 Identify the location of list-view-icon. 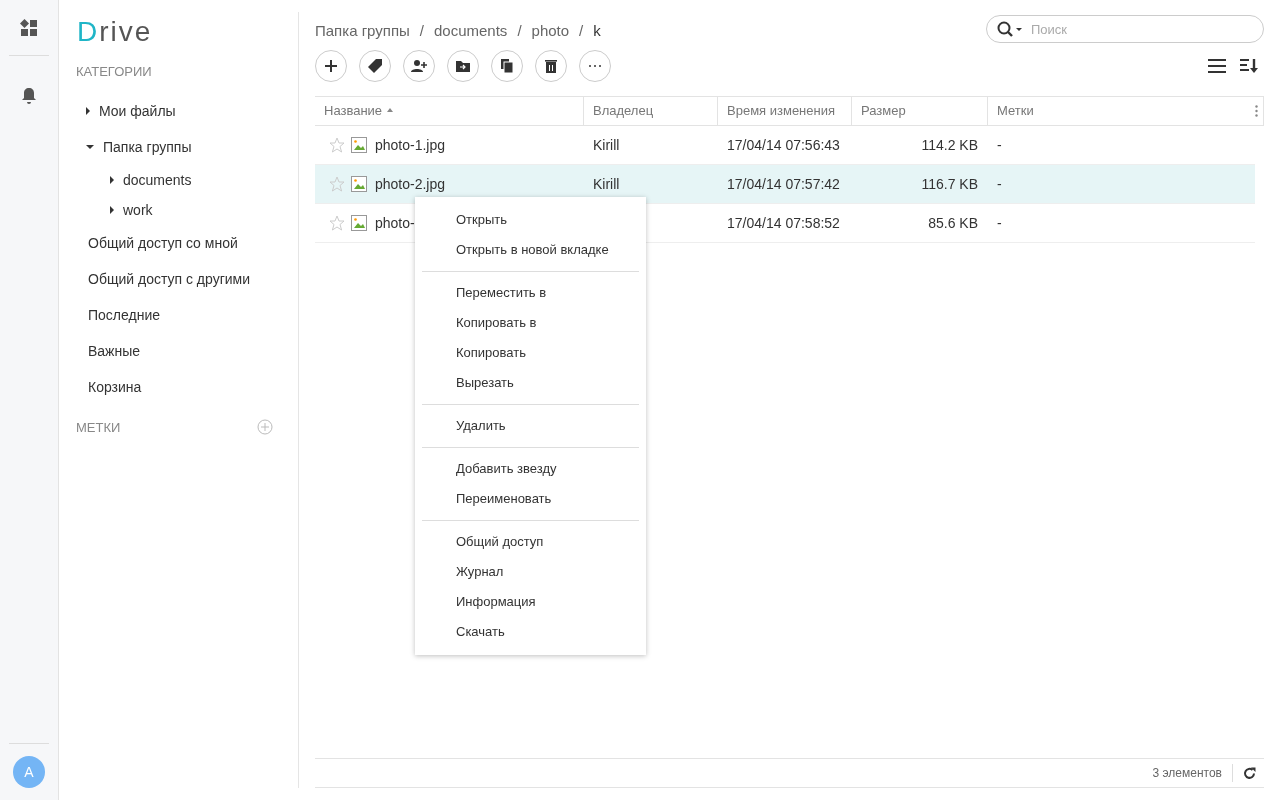
(1217, 66).